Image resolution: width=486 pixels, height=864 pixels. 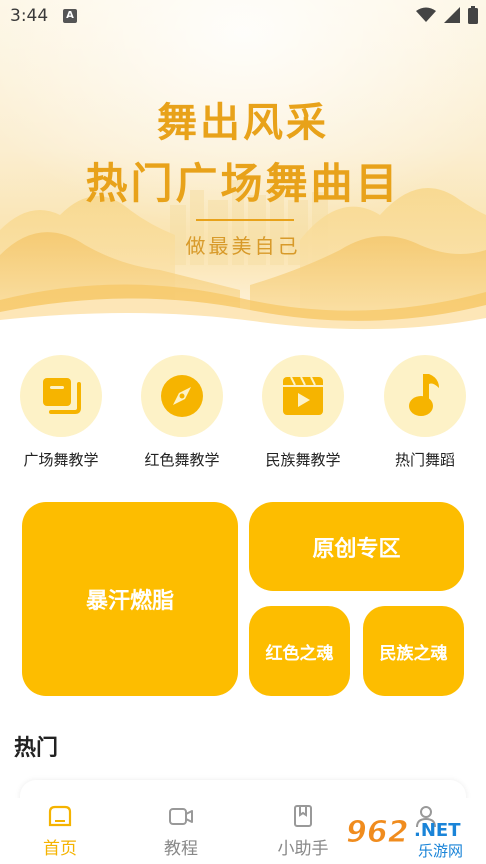 I want to click on category-ethnic-dance: 民族舞教学, so click(x=303, y=412).